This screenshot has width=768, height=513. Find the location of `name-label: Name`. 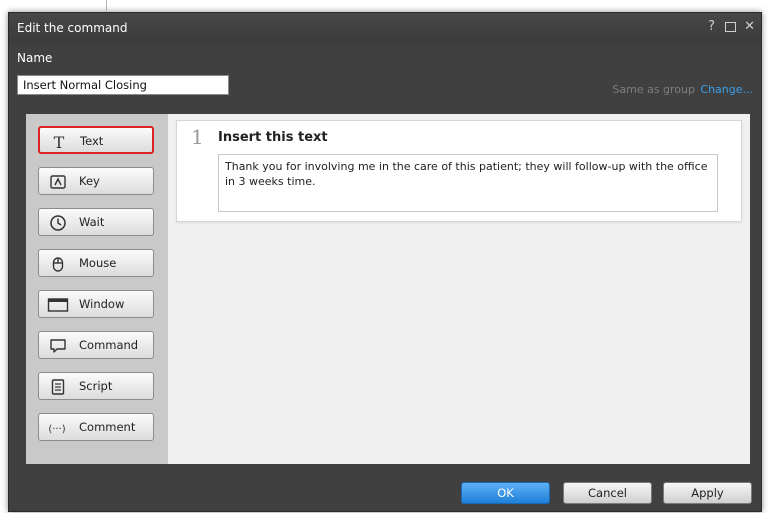

name-label: Name is located at coordinates (35, 58).